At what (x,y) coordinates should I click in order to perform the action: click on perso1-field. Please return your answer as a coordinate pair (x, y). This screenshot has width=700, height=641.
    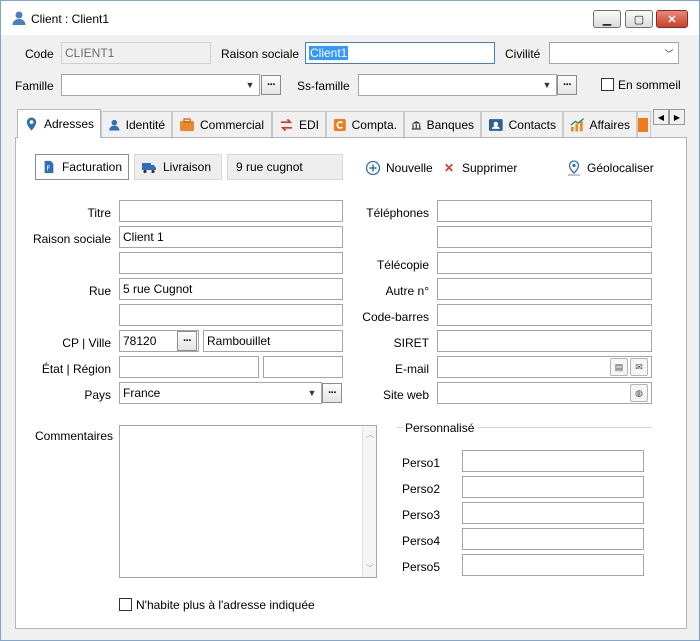
    Looking at the image, I should click on (553, 461).